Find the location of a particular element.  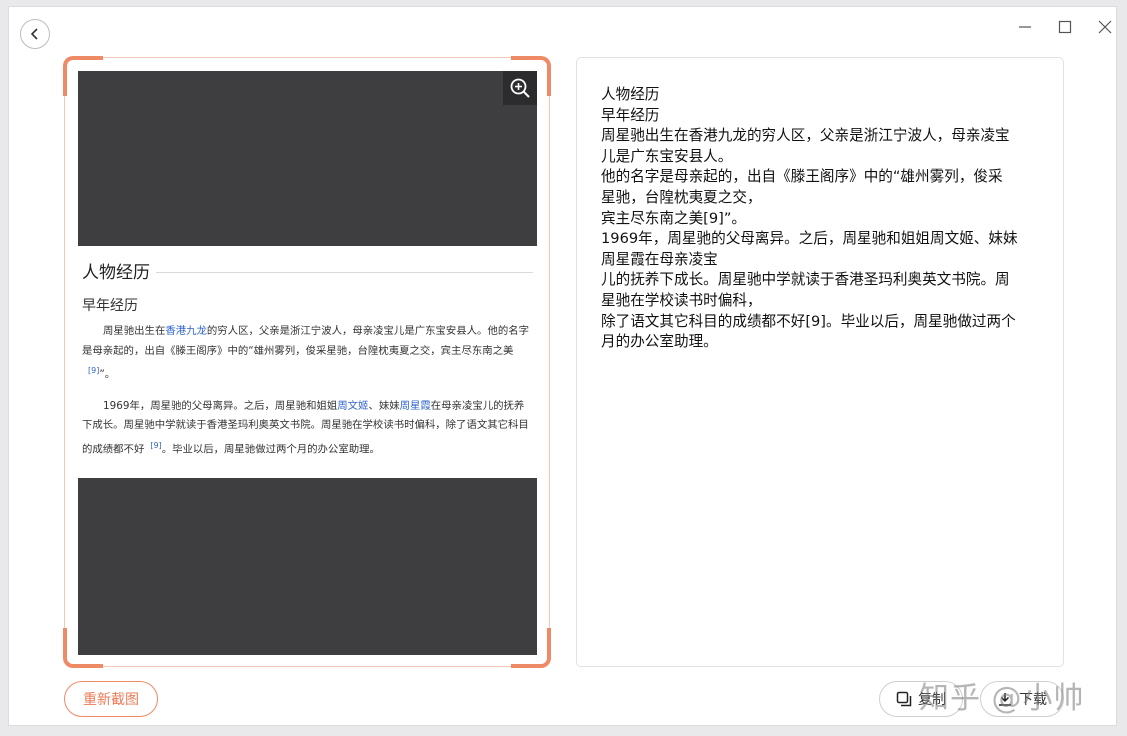

download-button: 下载 is located at coordinates (1022, 699).